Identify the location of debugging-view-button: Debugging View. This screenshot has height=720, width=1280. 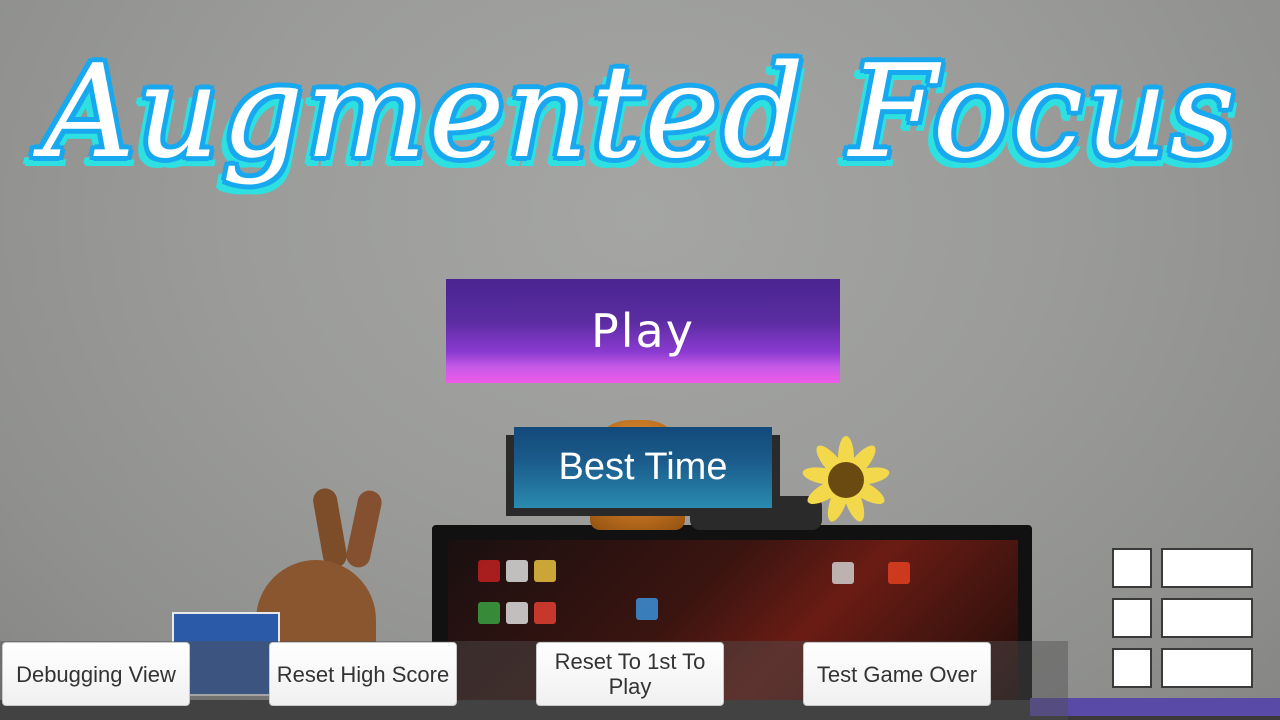
(96, 674).